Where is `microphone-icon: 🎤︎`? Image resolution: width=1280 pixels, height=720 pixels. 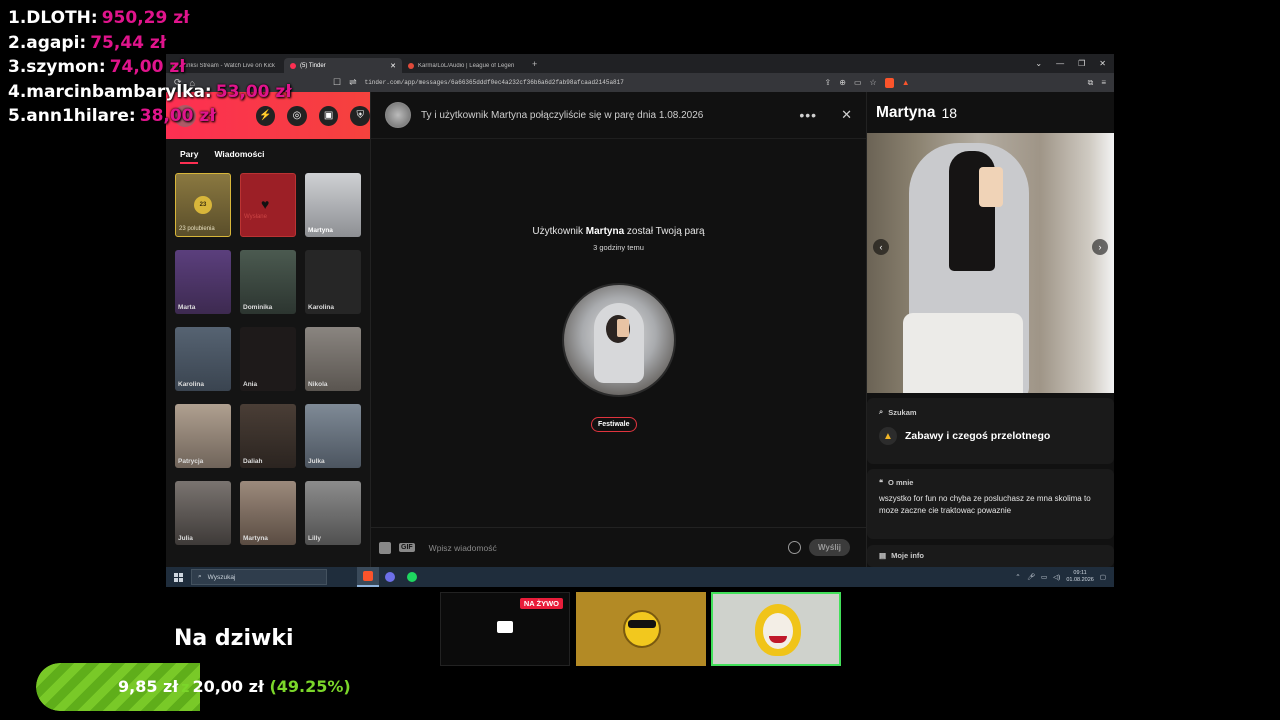
microphone-icon: 🎤︎ is located at coordinates (1031, 577).